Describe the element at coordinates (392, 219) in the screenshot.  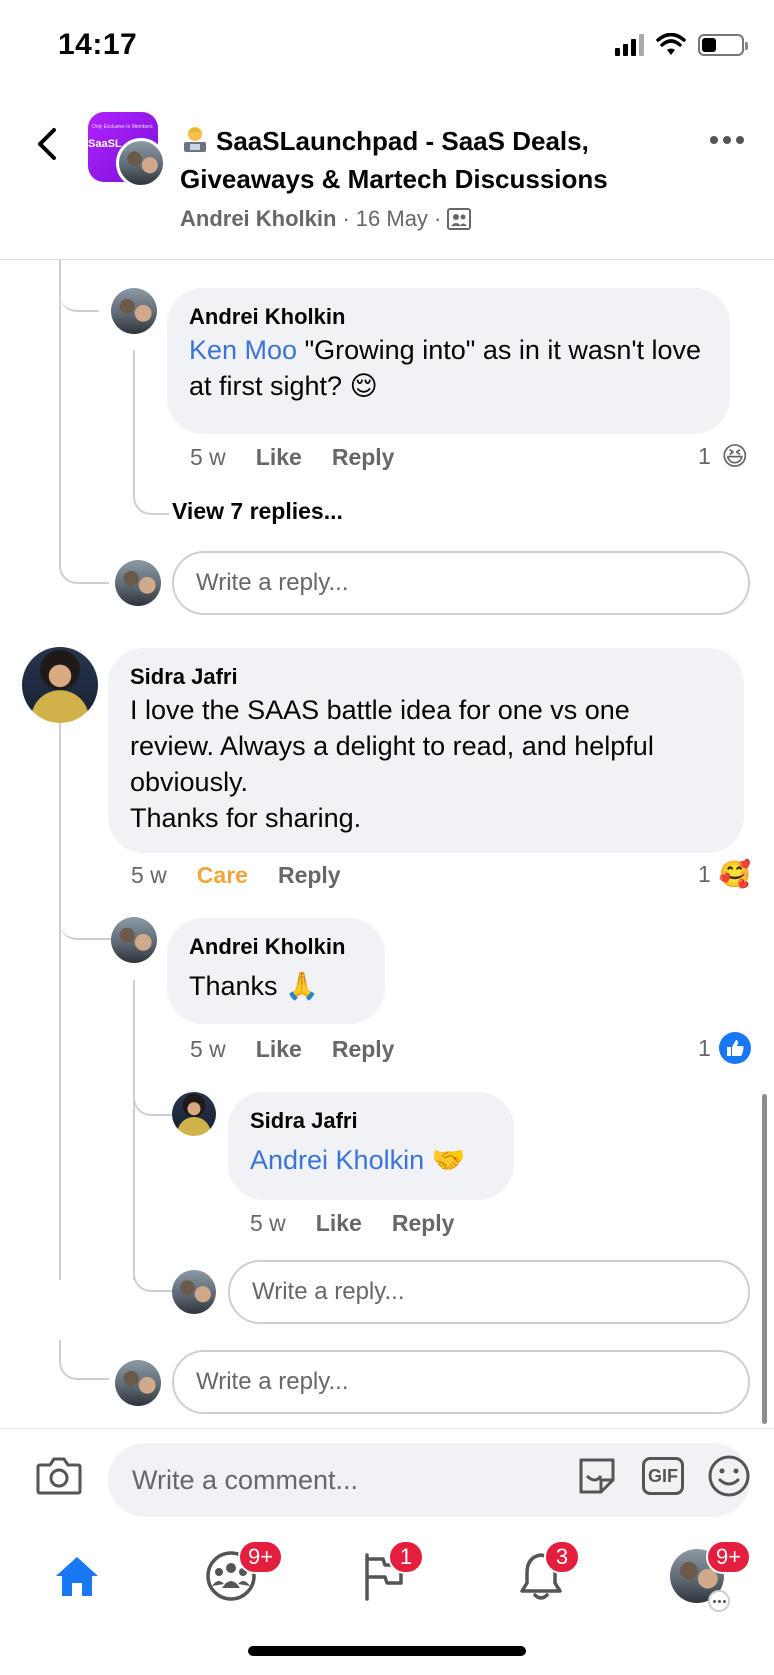
I see `post-date: 16 May` at that location.